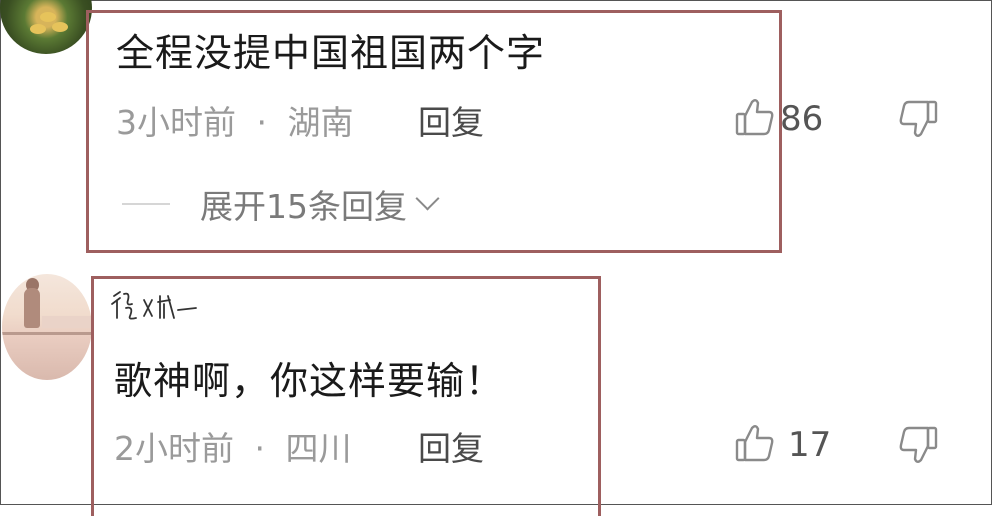  I want to click on expand-replies-button: 展开15条回复, so click(281, 204).